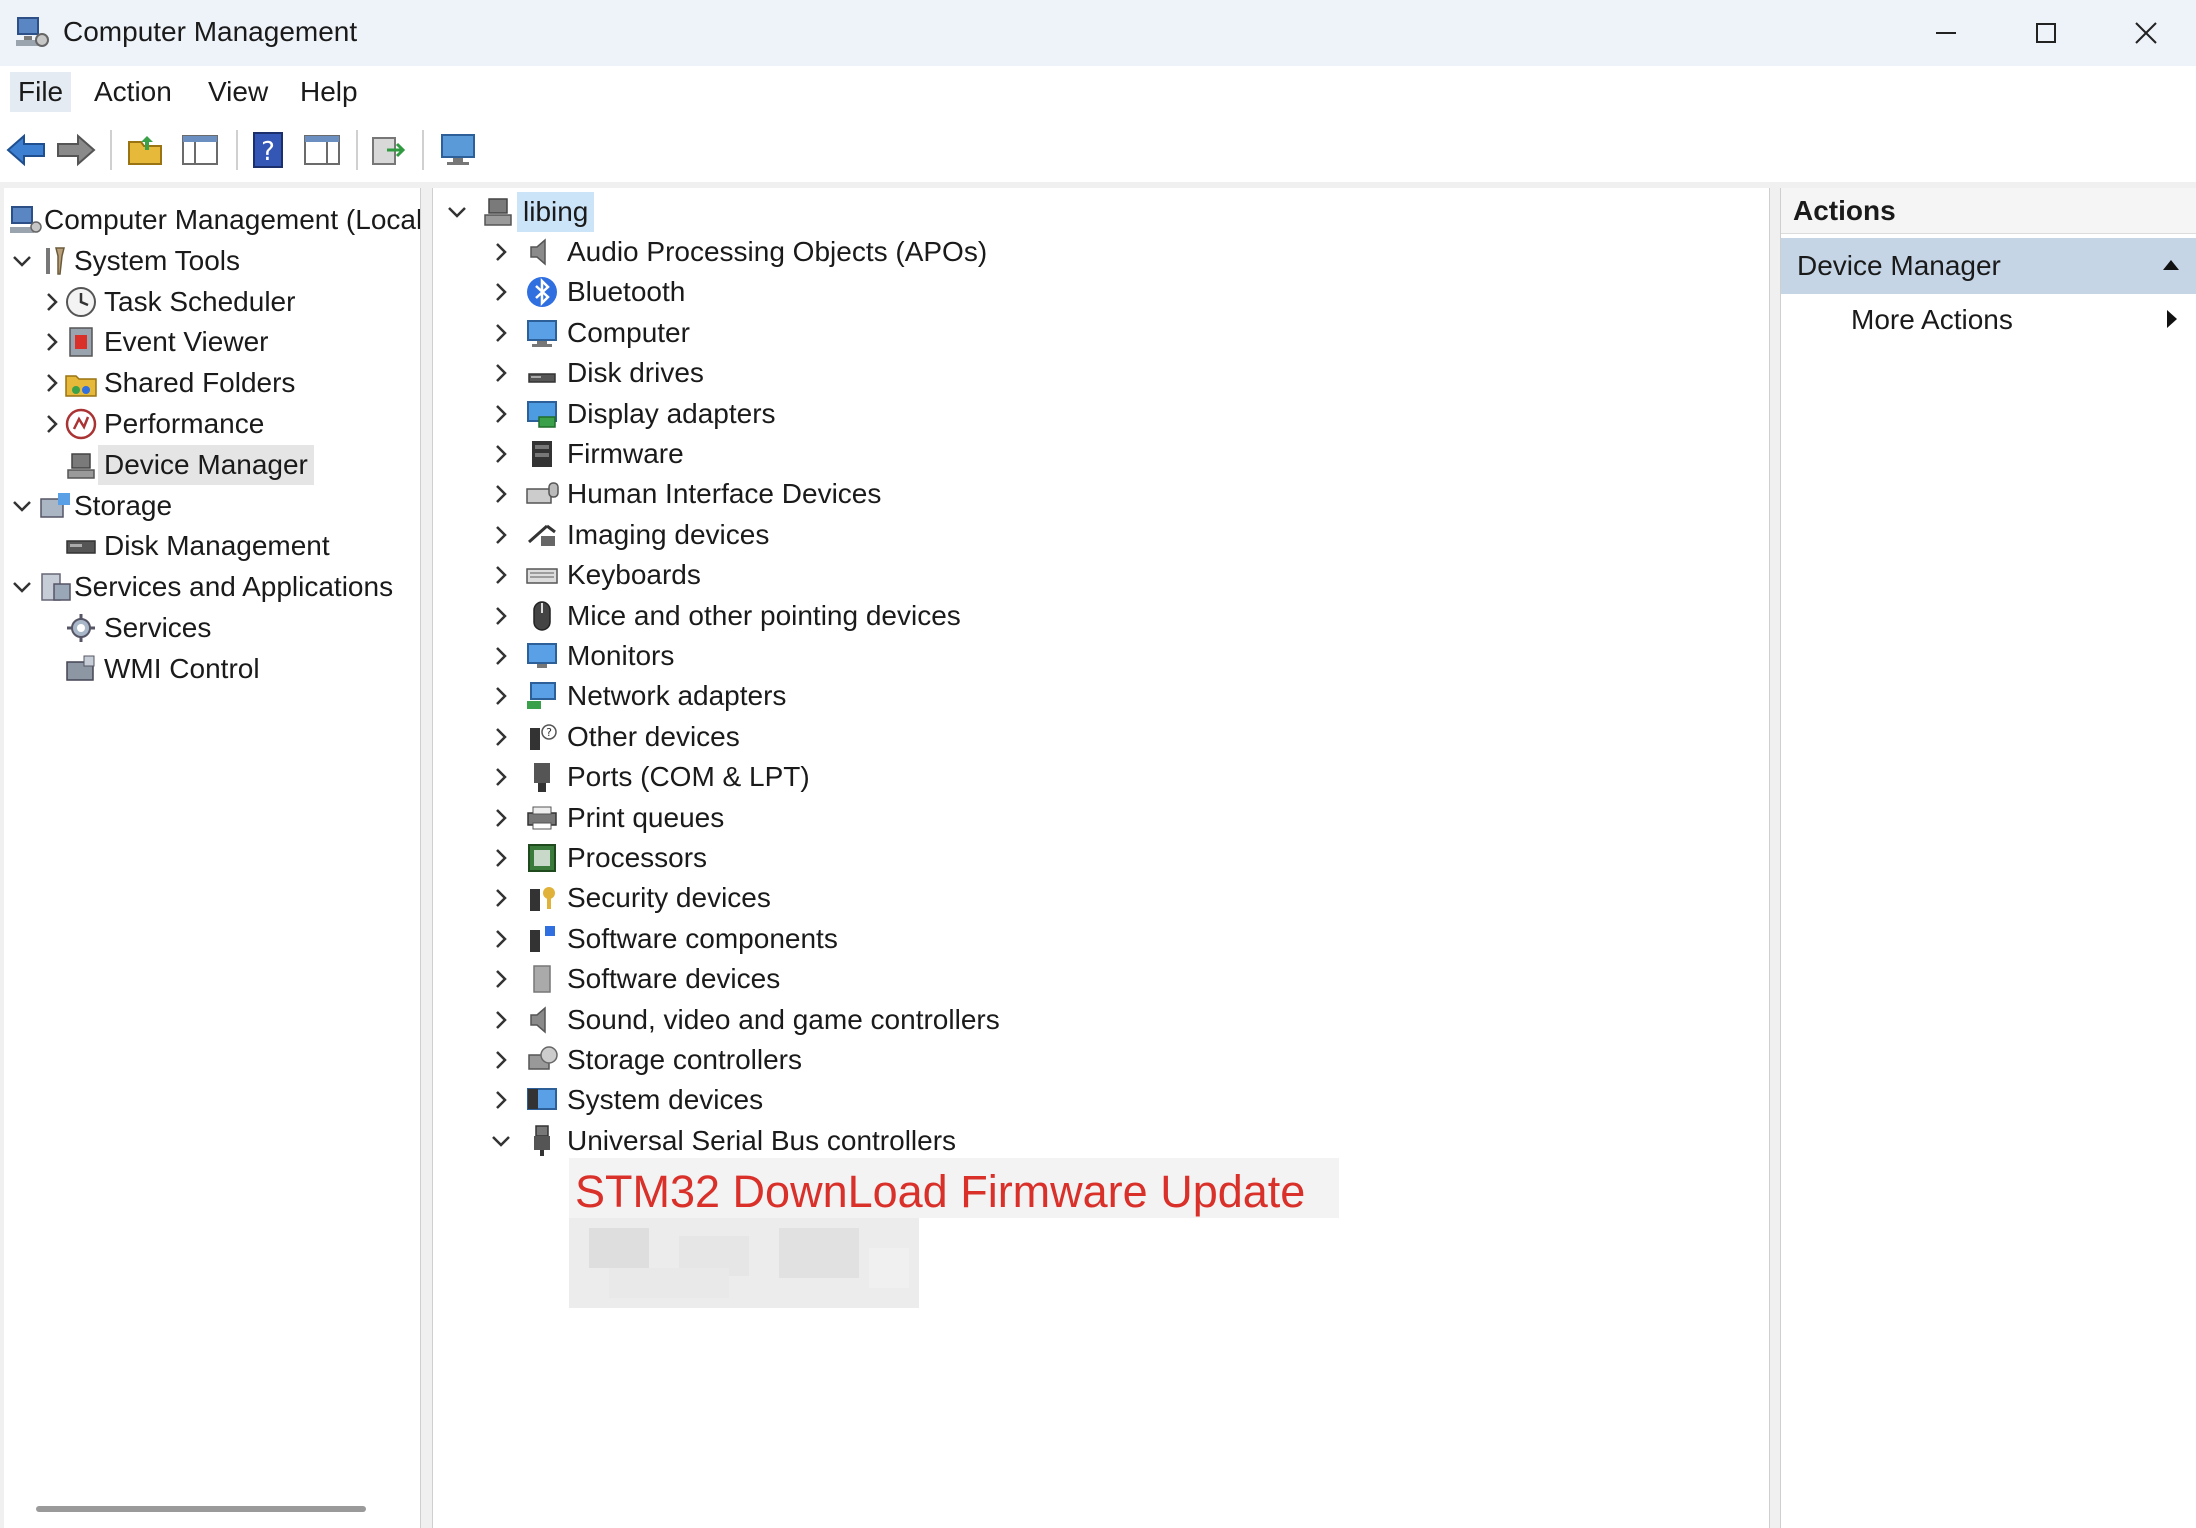 The height and width of the screenshot is (1528, 2196). I want to click on export-list-button, so click(388, 150).